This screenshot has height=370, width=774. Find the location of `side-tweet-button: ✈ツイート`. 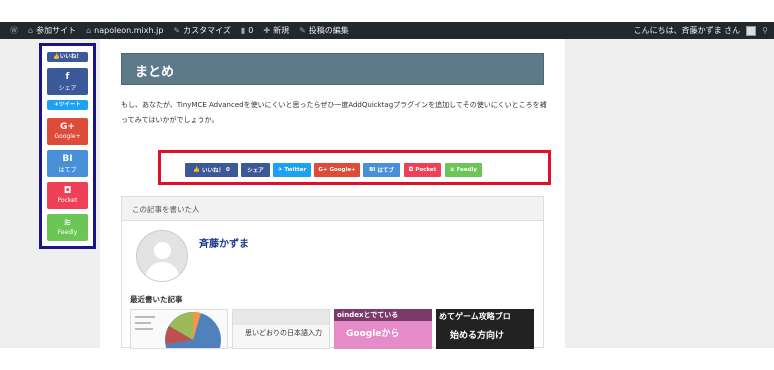

side-tweet-button: ✈ツイート is located at coordinates (67, 105).